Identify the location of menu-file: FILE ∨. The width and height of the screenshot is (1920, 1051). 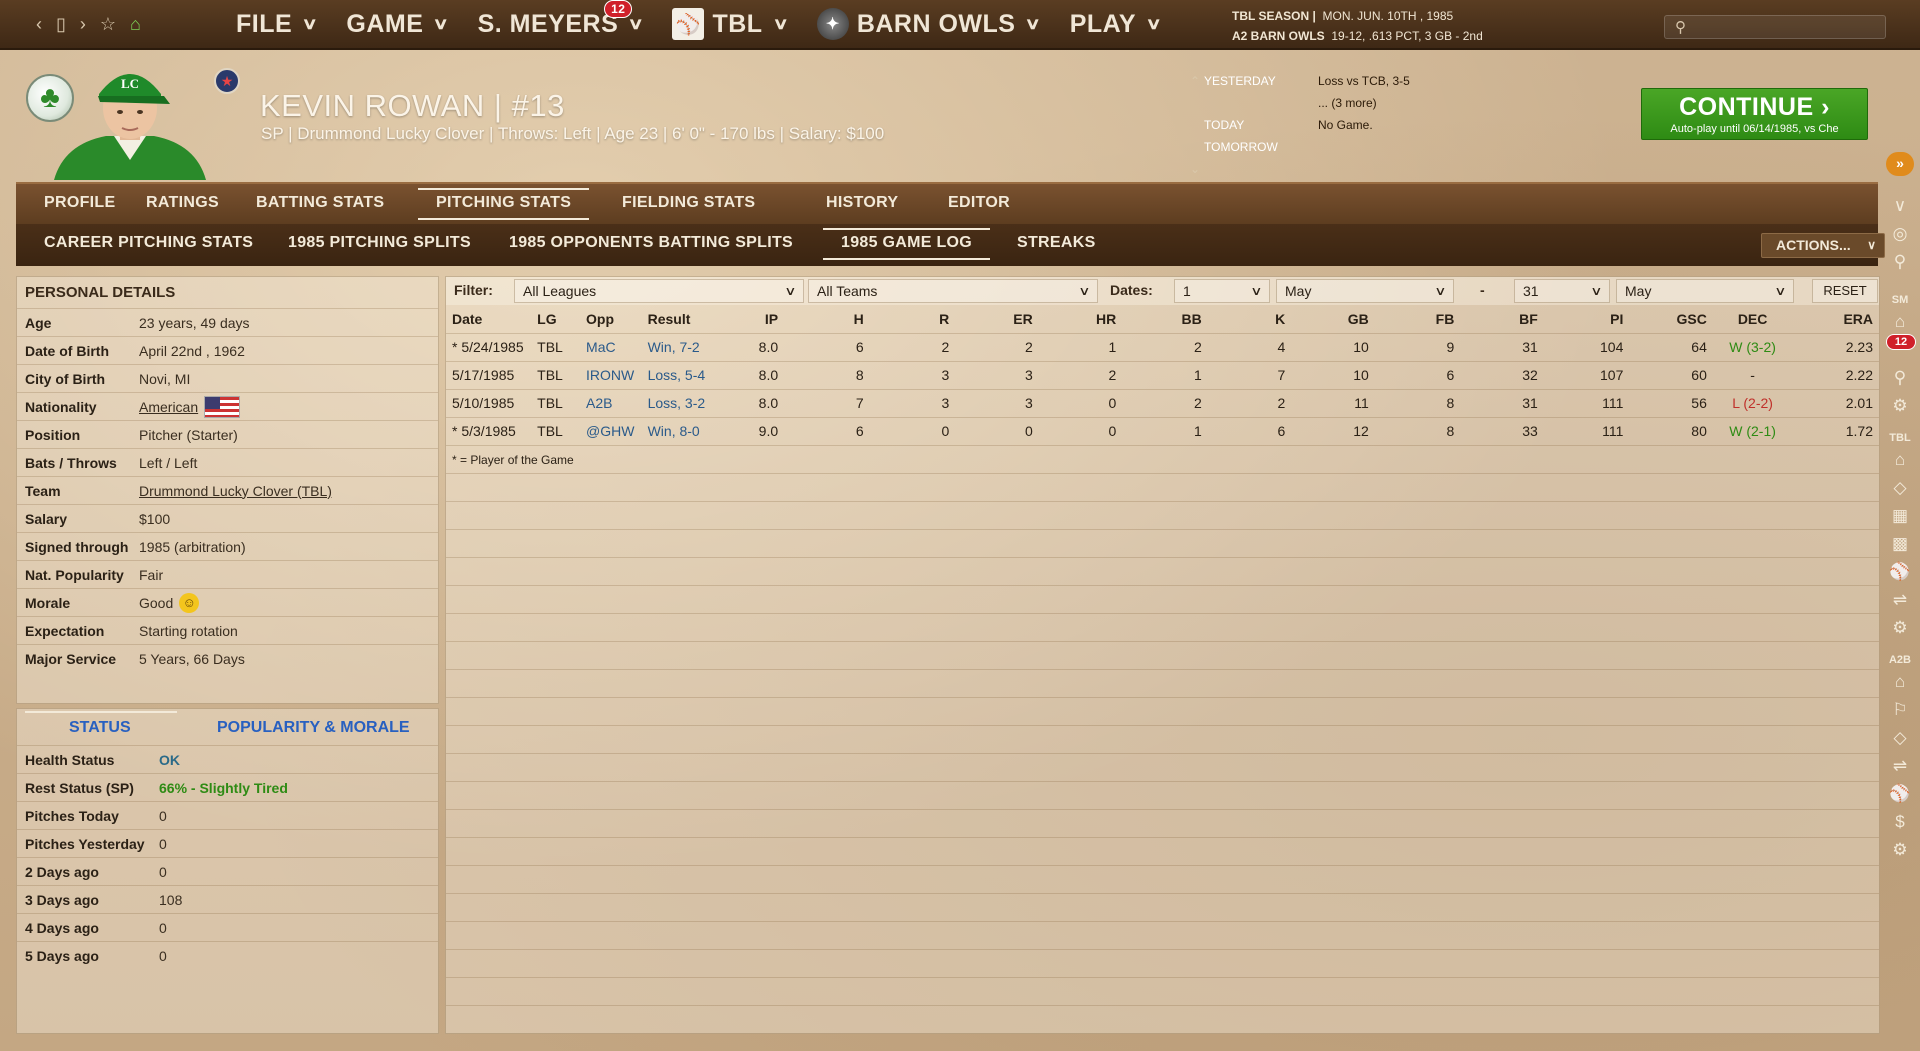
(277, 24).